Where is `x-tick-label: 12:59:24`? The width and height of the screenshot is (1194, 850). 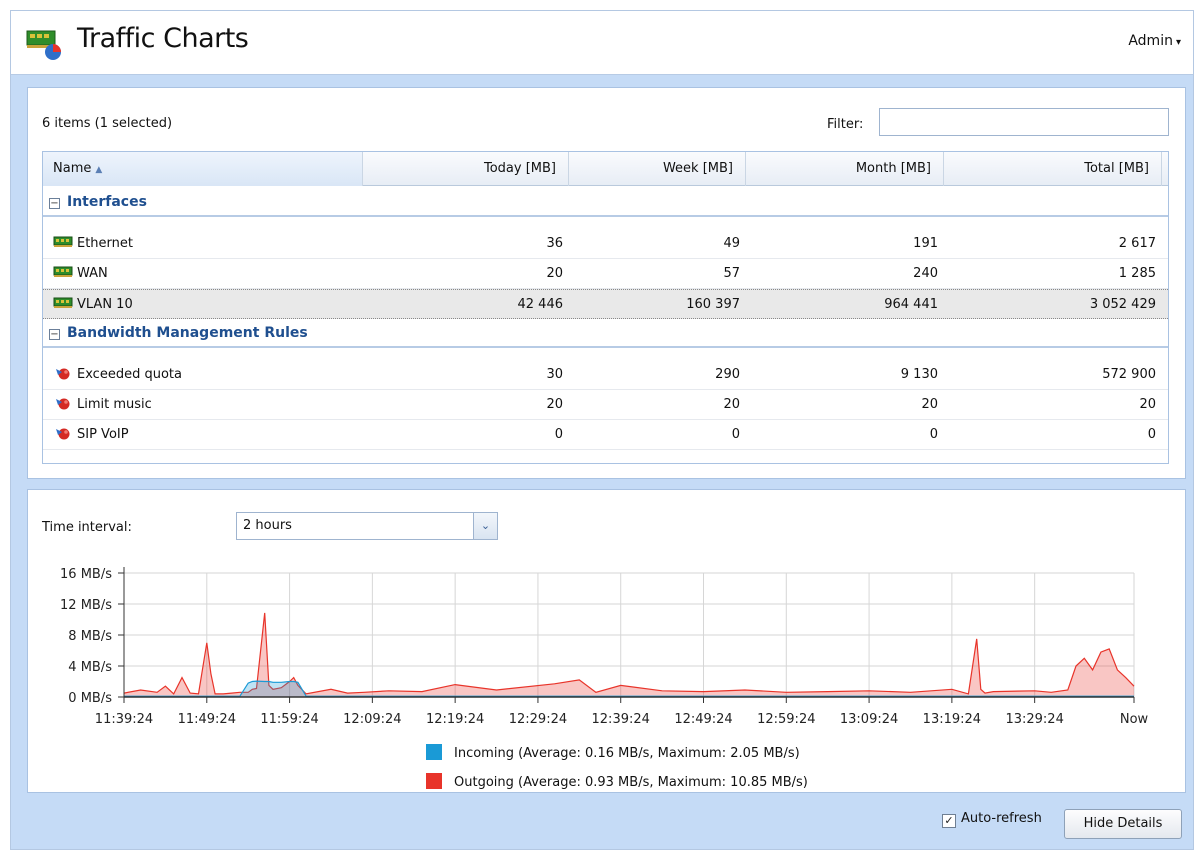
x-tick-label: 12:59:24 is located at coordinates (786, 719).